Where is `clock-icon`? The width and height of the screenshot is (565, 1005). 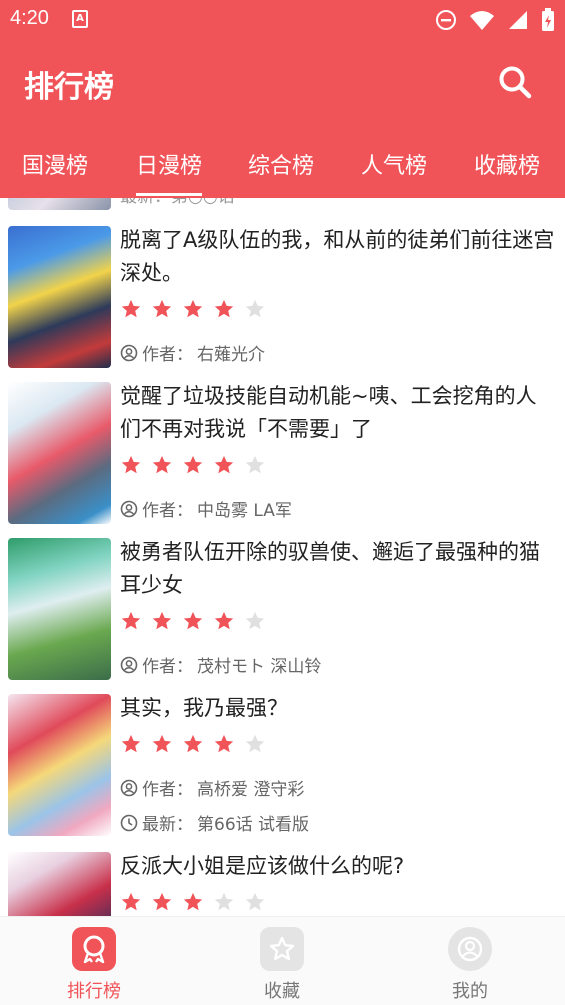 clock-icon is located at coordinates (129, 822).